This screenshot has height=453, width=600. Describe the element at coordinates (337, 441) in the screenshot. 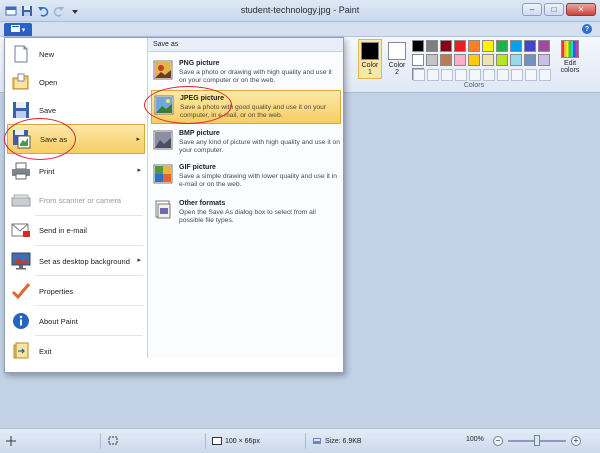

I see `file-size: Size: 6.9KB` at that location.